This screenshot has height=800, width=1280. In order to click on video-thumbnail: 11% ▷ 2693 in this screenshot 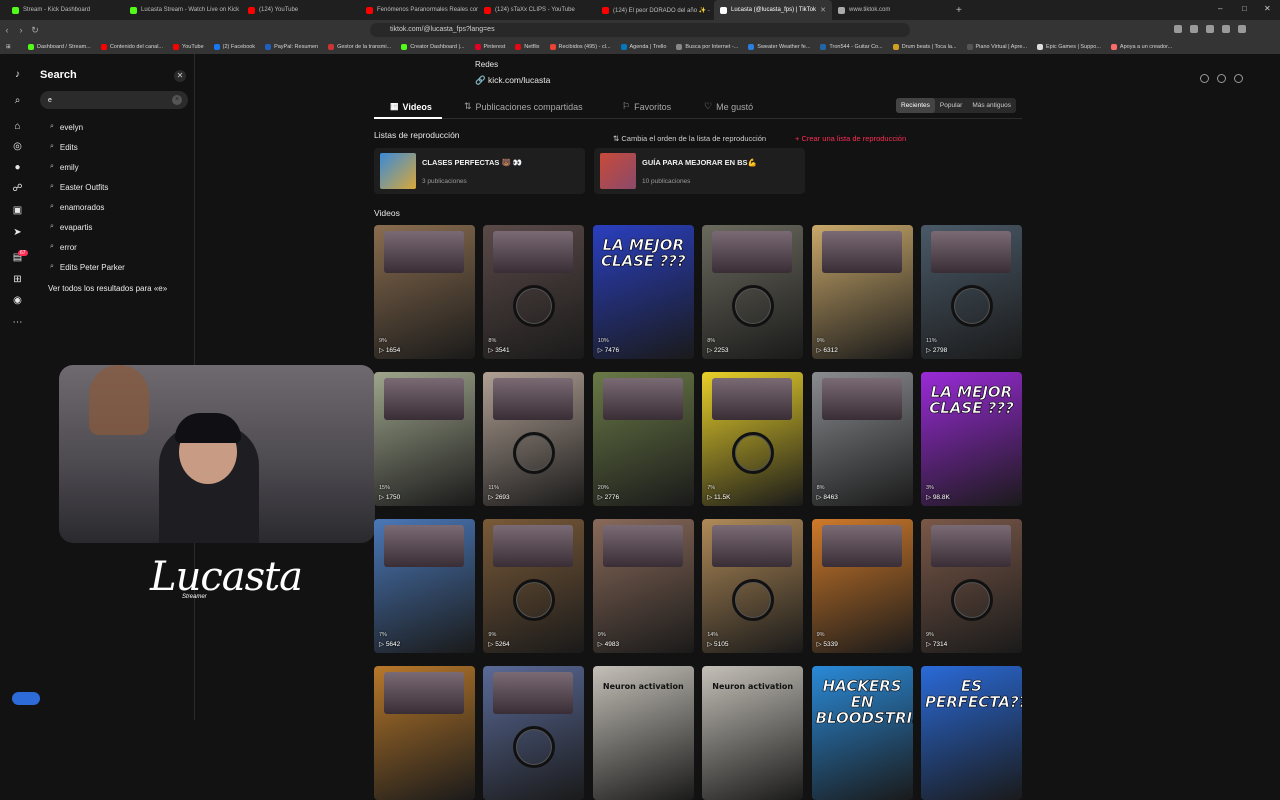, I will do `click(534, 439)`.